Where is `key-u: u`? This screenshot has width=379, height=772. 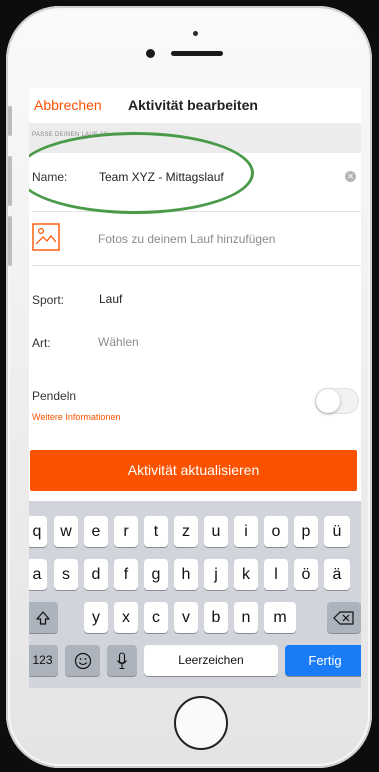
key-u: u is located at coordinates (216, 531).